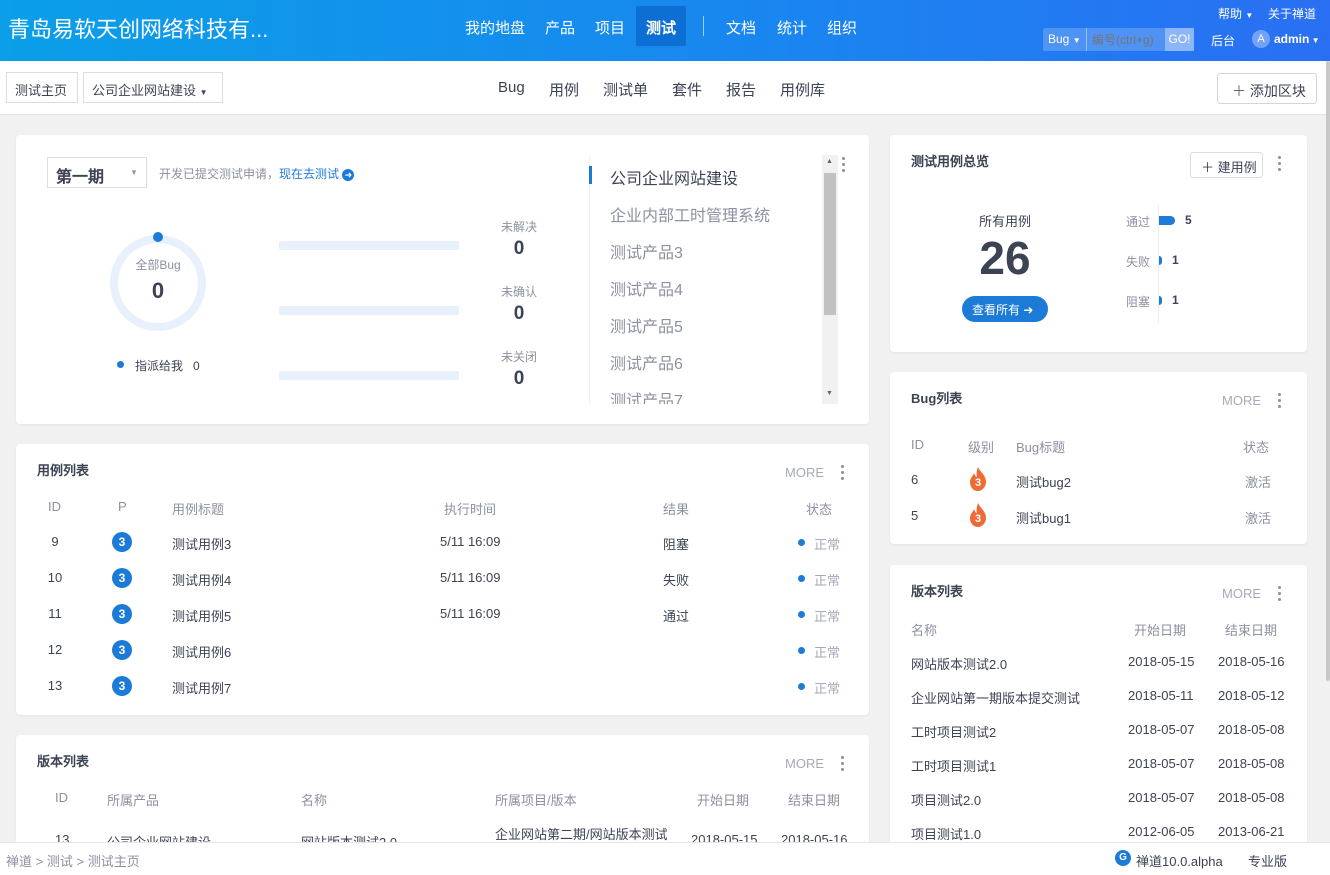  What do you see at coordinates (1241, 400) in the screenshot?
I see `bug-list-more-link: MORE` at bounding box center [1241, 400].